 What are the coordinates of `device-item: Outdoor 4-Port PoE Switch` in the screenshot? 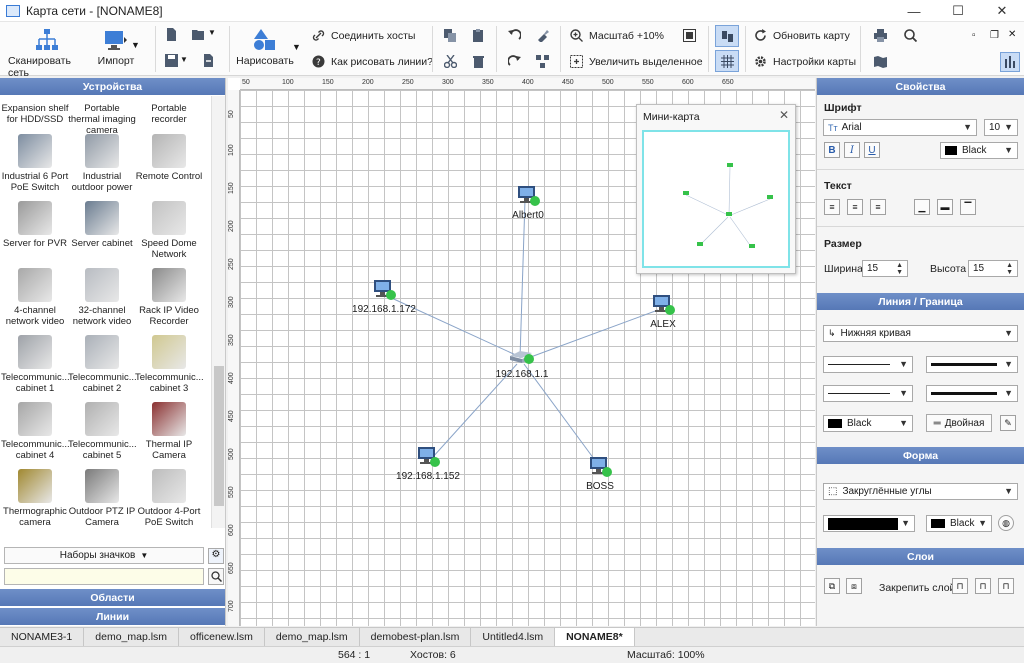 It's located at (169, 498).